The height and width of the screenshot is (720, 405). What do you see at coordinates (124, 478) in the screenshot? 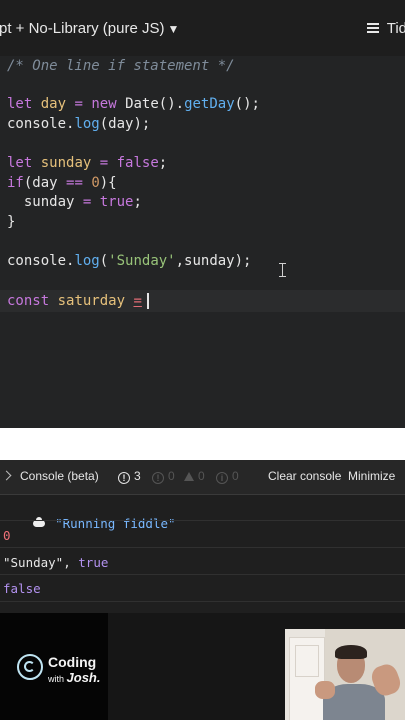
I see `error-icon: !` at bounding box center [124, 478].